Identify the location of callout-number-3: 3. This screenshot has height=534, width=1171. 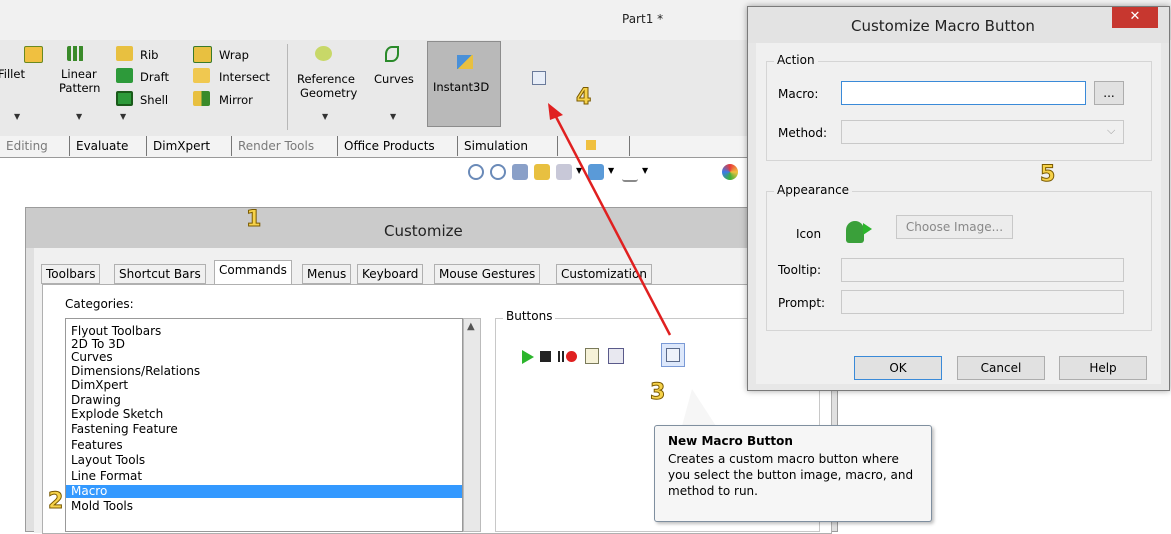
(657, 393).